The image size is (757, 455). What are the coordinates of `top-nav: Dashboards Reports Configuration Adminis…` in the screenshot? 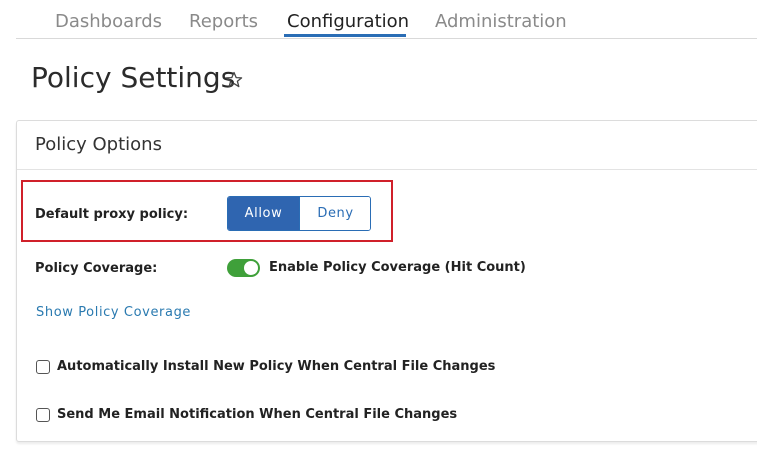 It's located at (386, 19).